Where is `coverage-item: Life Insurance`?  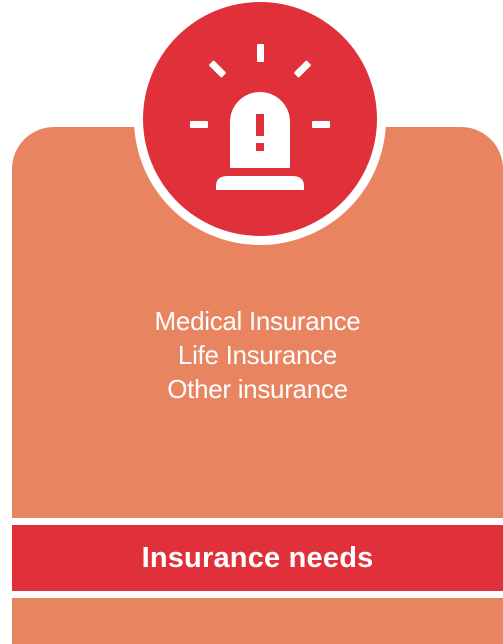
coverage-item: Life Insurance is located at coordinates (257, 355).